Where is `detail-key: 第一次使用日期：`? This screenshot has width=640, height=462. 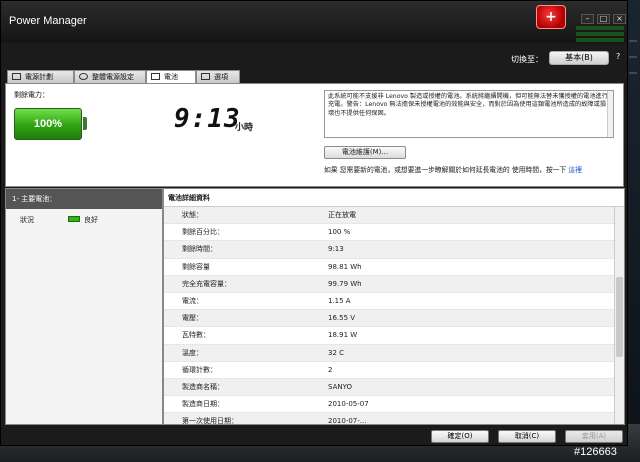 detail-key: 第一次使用日期： is located at coordinates (210, 421).